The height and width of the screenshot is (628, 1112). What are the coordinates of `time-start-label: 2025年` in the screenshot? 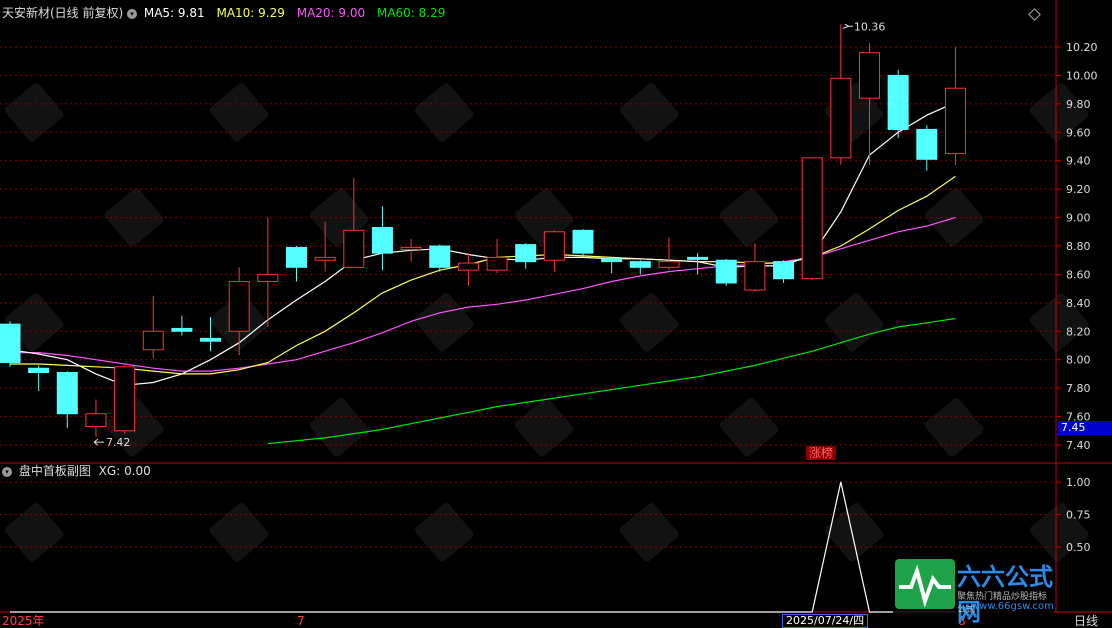 It's located at (23, 621).